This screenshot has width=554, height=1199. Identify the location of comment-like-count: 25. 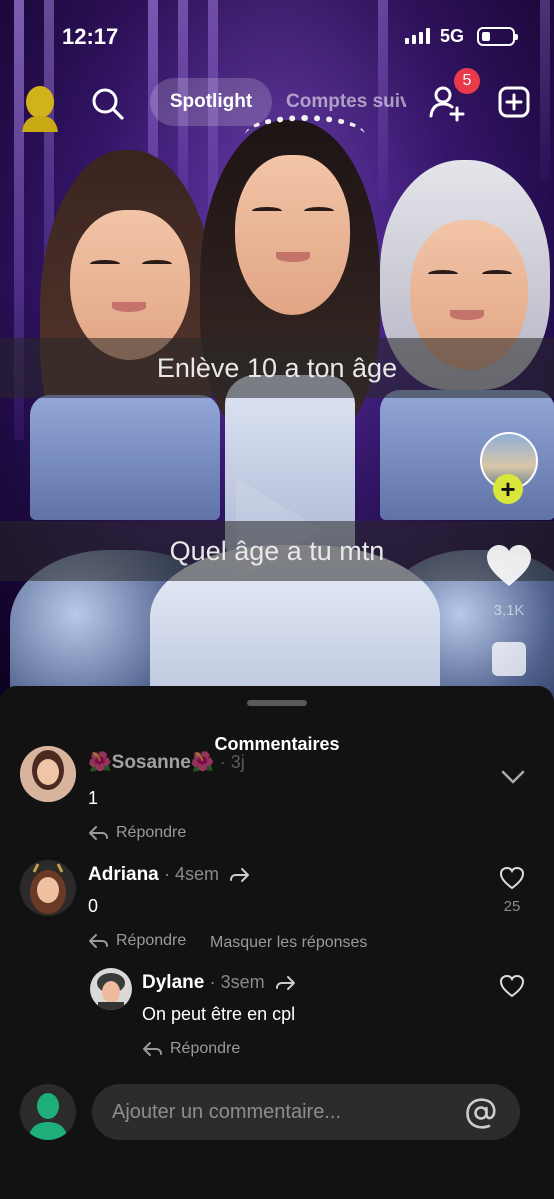
(512, 906).